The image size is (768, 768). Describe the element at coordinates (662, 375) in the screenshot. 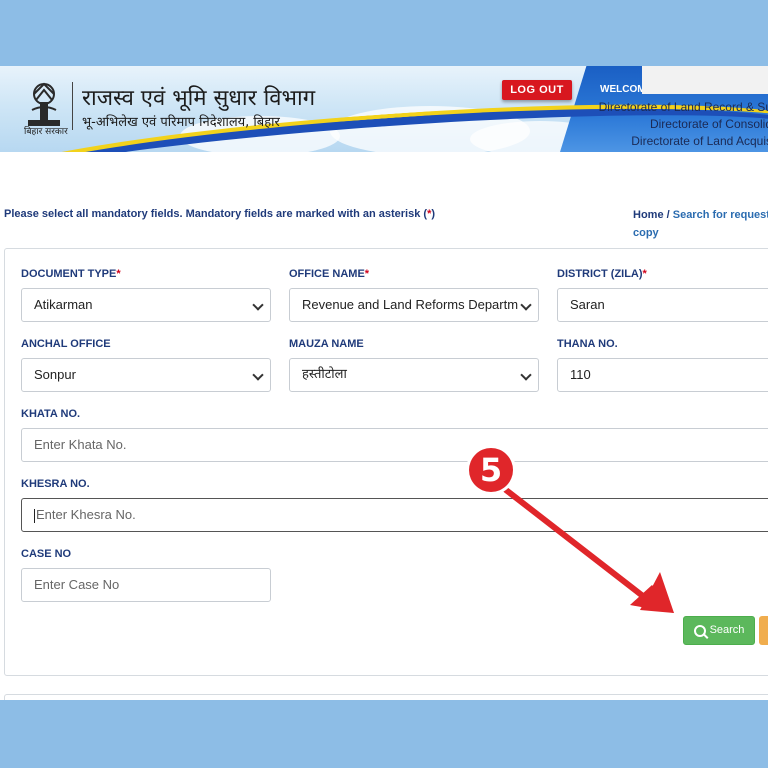

I see `thana-no-input: 110` at that location.